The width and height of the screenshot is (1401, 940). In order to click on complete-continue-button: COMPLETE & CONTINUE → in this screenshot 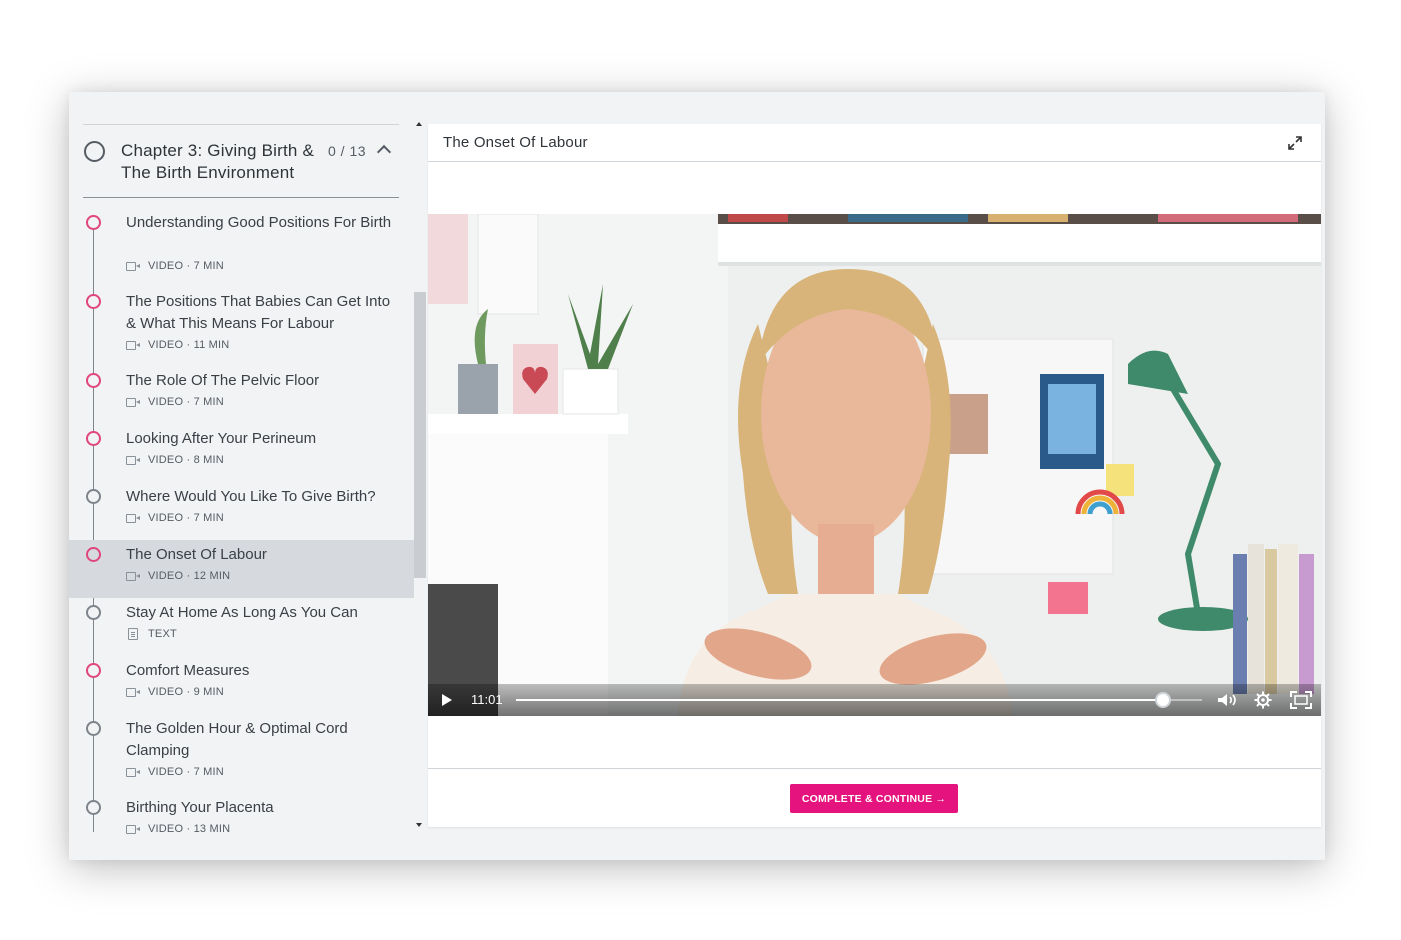, I will do `click(874, 798)`.